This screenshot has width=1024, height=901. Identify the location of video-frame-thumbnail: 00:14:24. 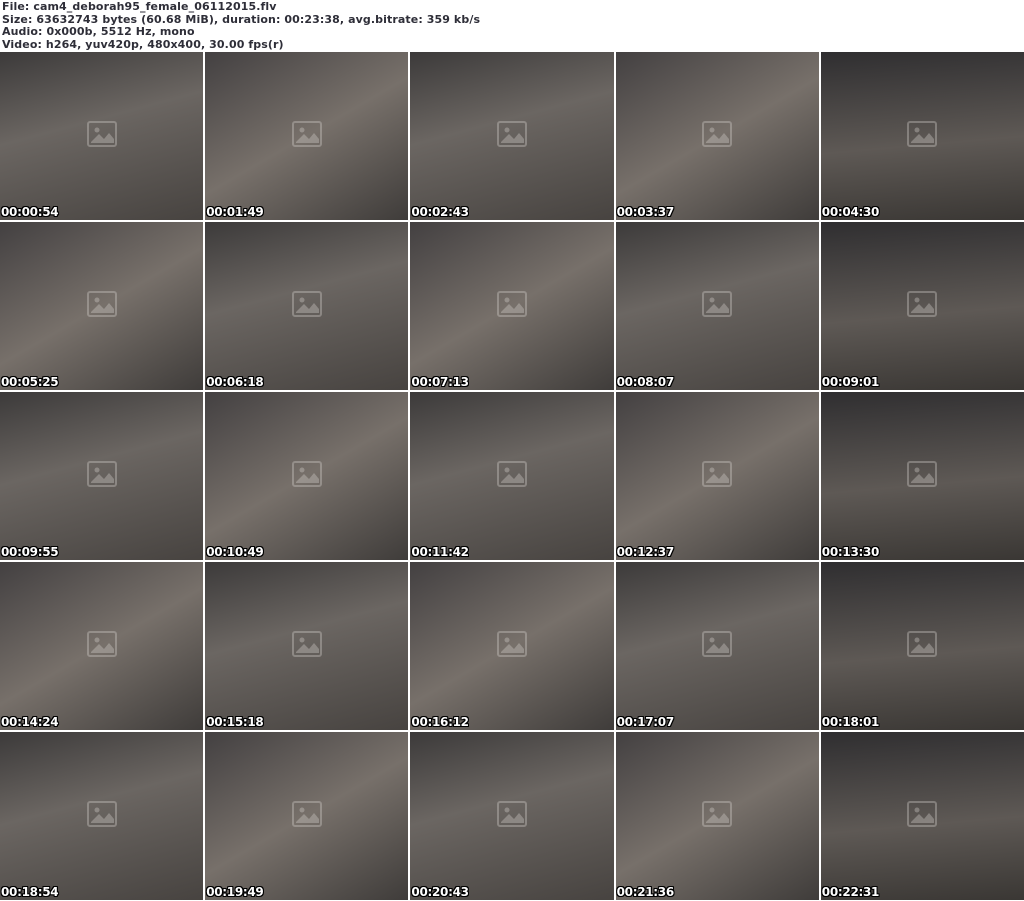
(102, 646).